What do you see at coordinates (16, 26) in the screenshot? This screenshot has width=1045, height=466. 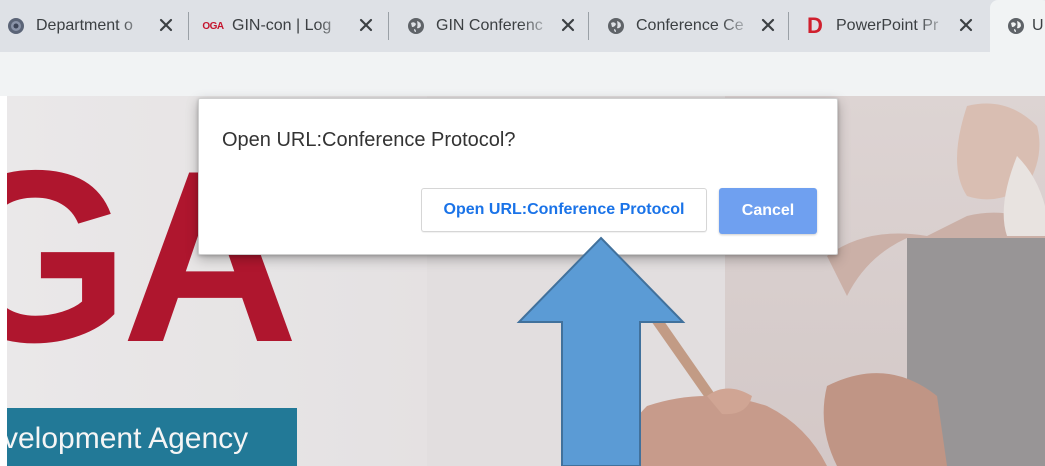 I see `department-seal-icon` at bounding box center [16, 26].